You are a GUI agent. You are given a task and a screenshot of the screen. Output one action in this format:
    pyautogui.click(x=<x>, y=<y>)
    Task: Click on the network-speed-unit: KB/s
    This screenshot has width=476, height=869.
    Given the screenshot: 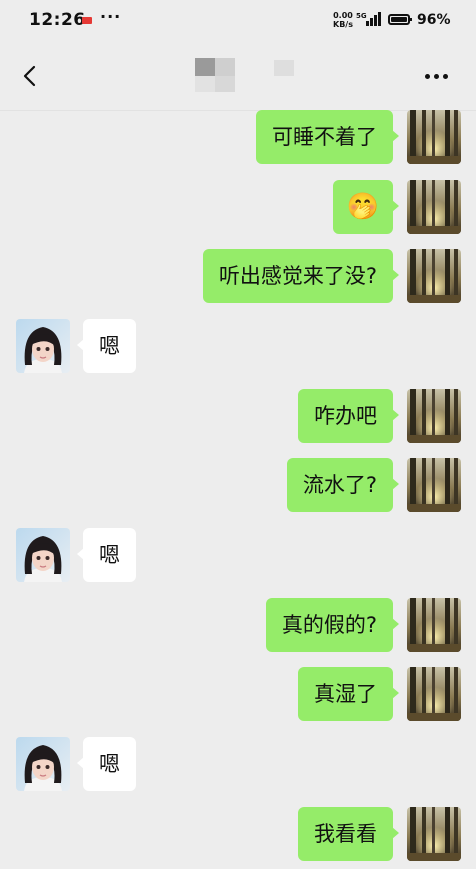 What is the action you would take?
    pyautogui.click(x=343, y=24)
    